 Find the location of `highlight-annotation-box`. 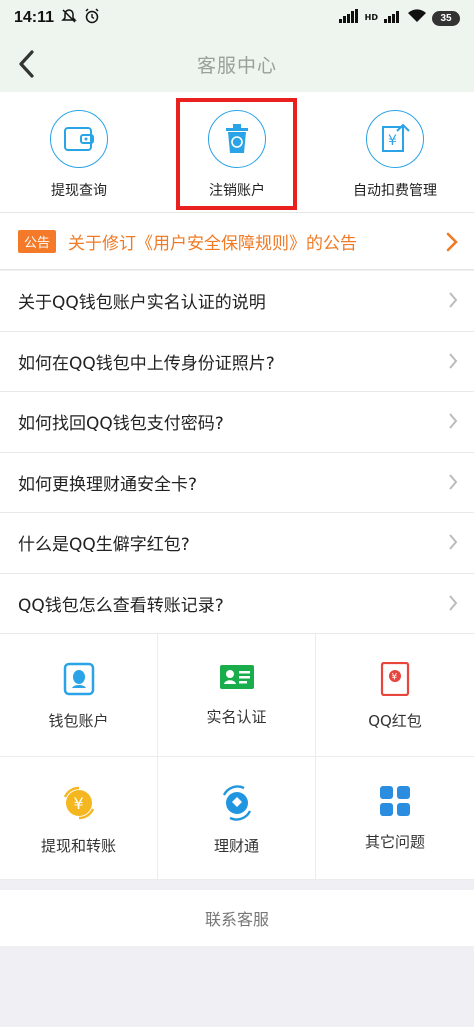

highlight-annotation-box is located at coordinates (236, 154).